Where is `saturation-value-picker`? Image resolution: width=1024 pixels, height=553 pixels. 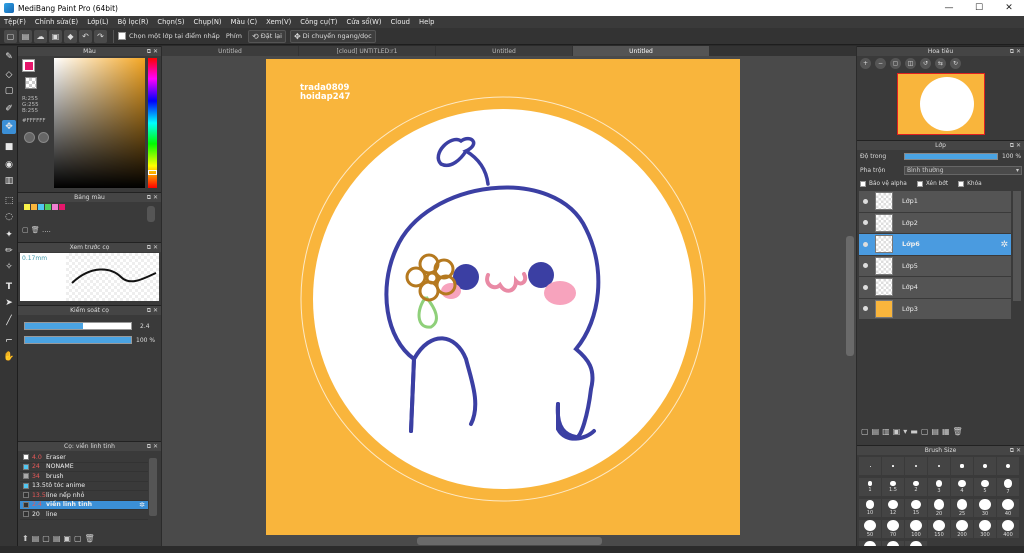 saturation-value-picker is located at coordinates (99, 123).